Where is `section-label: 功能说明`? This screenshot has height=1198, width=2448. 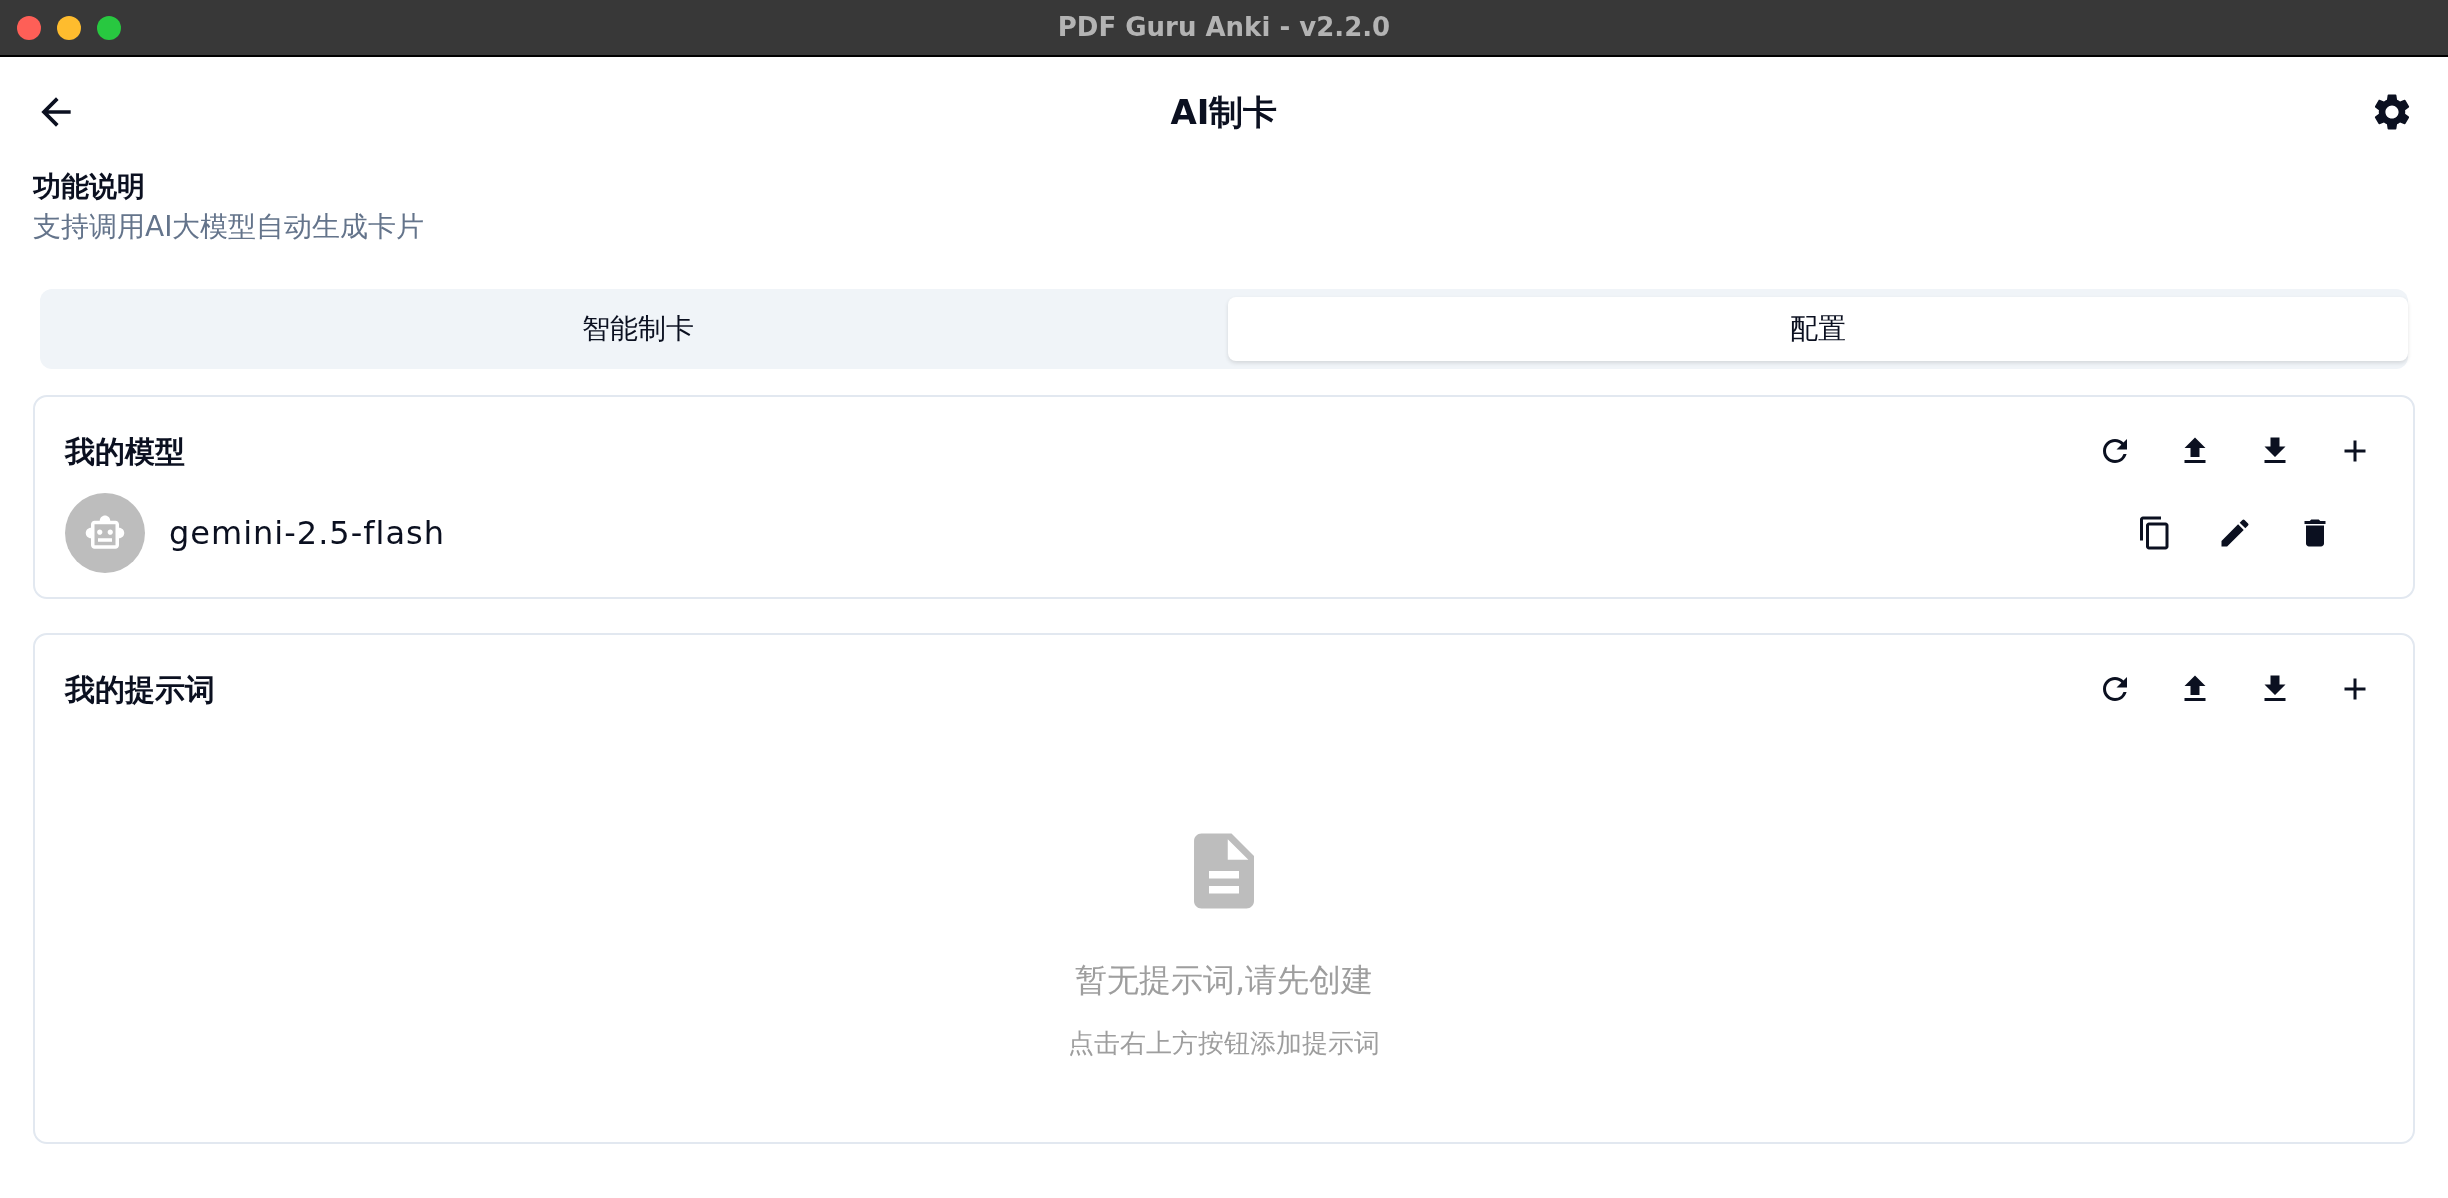 section-label: 功能说明 is located at coordinates (89, 187).